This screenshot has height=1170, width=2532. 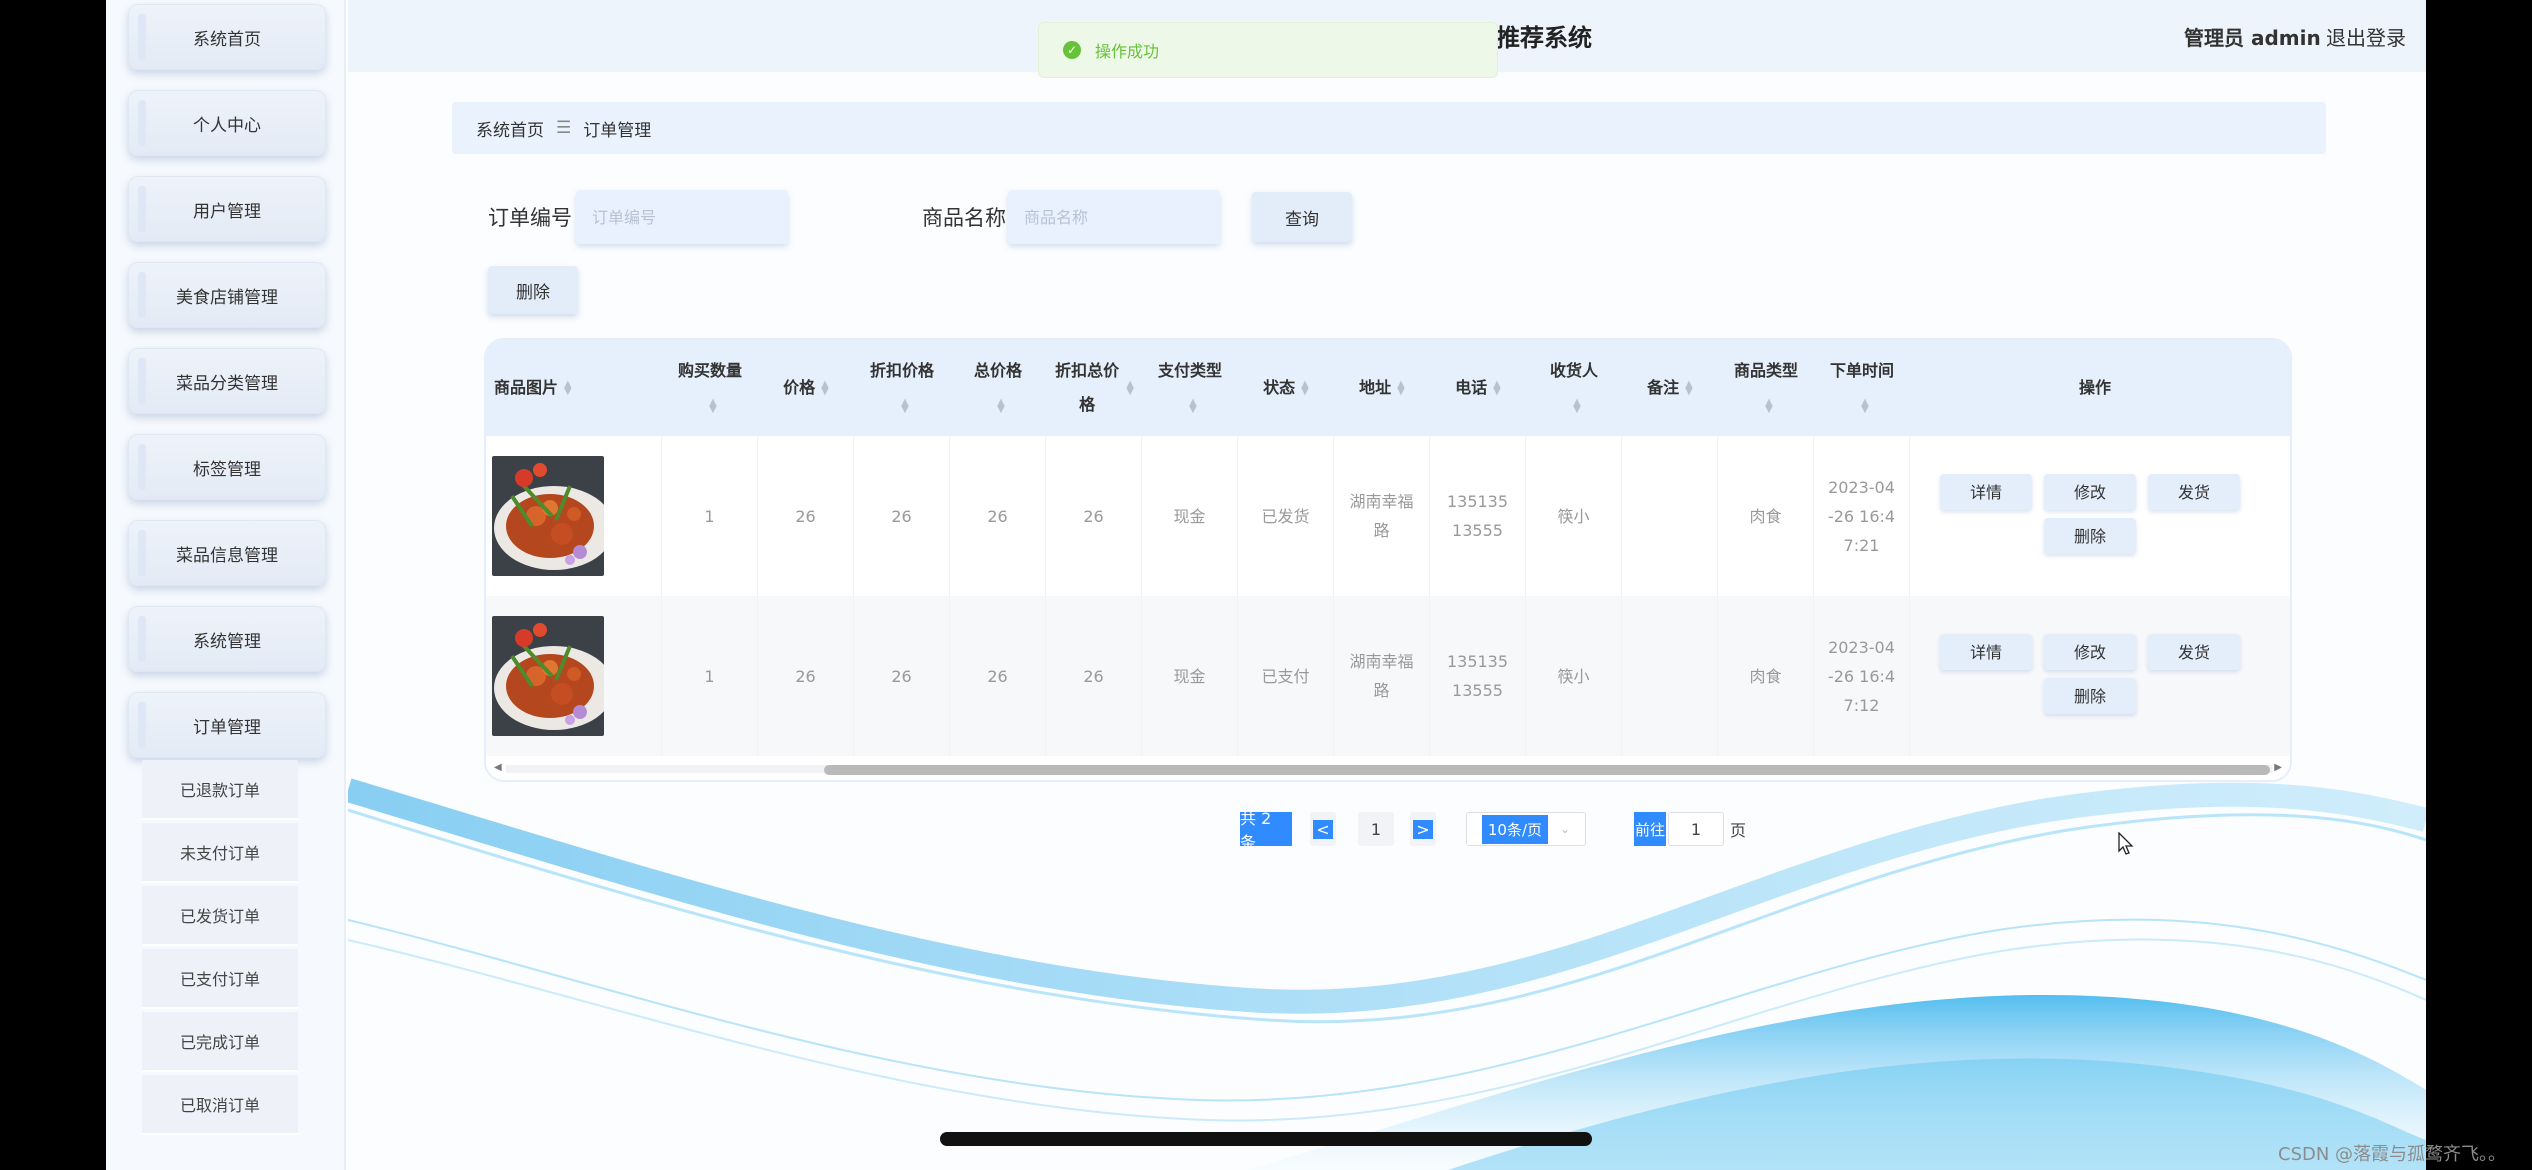 I want to click on td-status: 已支付, so click(x=1286, y=676).